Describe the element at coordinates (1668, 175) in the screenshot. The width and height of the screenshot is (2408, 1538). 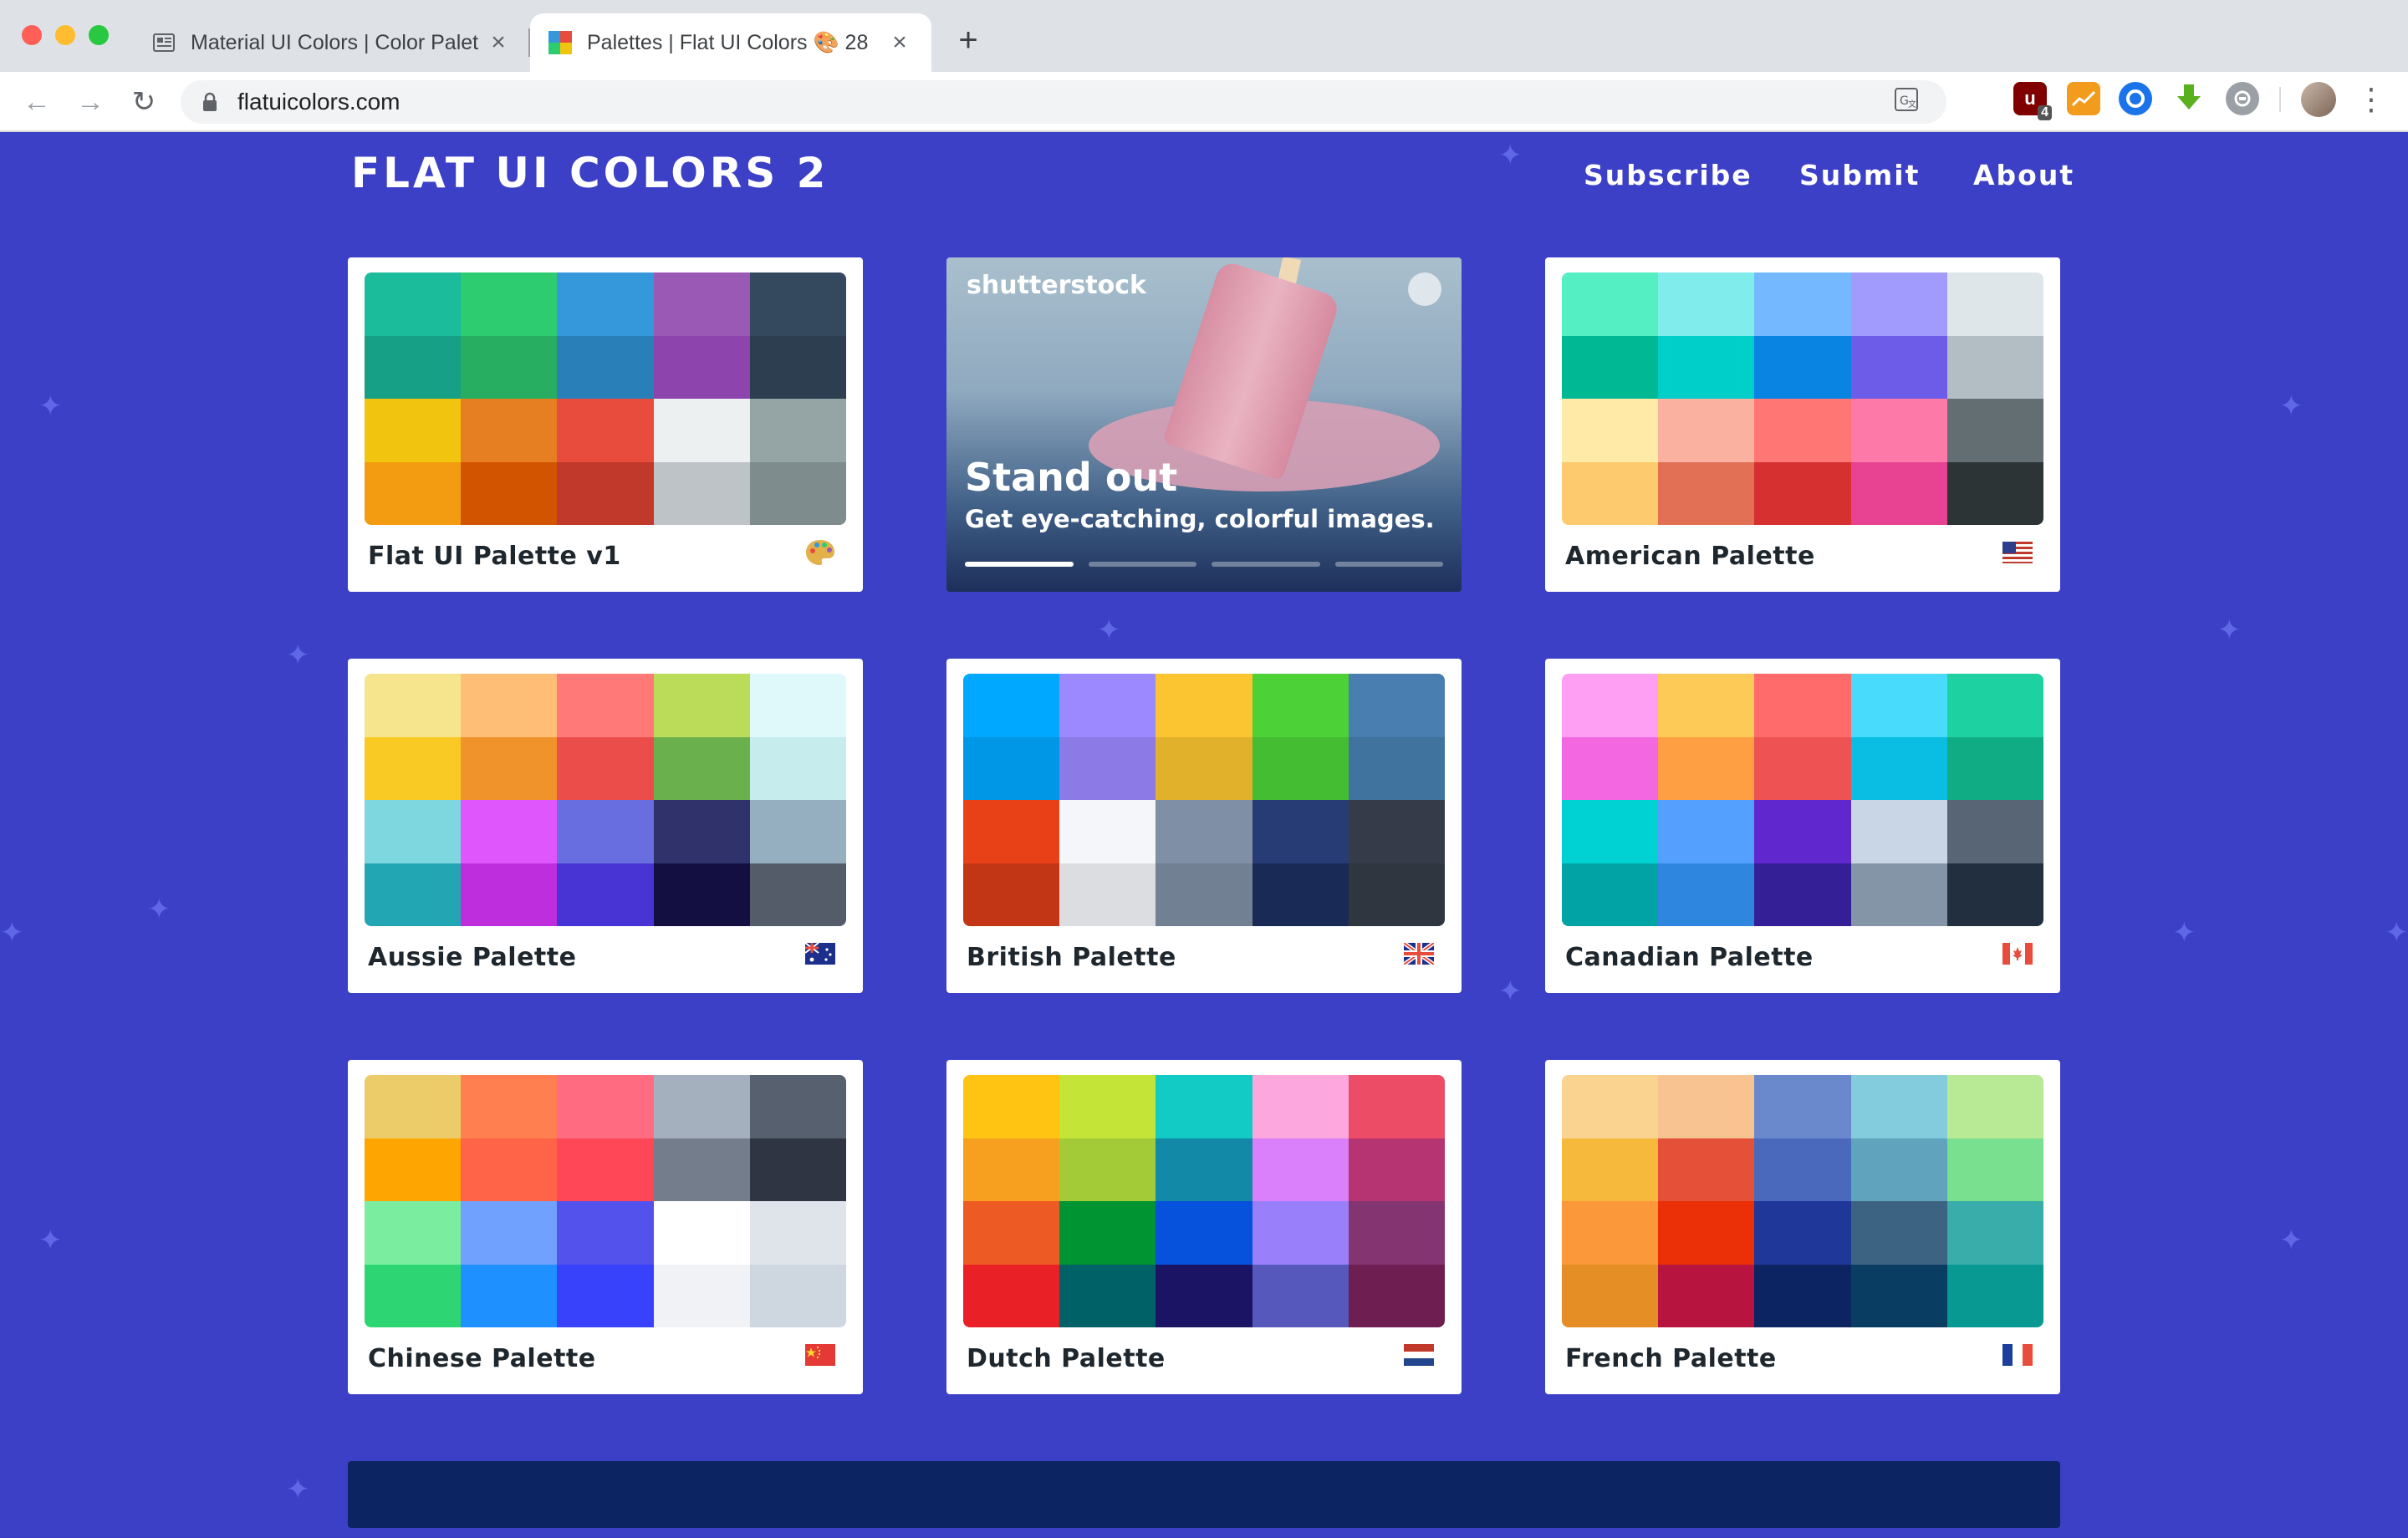
I see `nav-subscribe-link: Subscribe` at that location.